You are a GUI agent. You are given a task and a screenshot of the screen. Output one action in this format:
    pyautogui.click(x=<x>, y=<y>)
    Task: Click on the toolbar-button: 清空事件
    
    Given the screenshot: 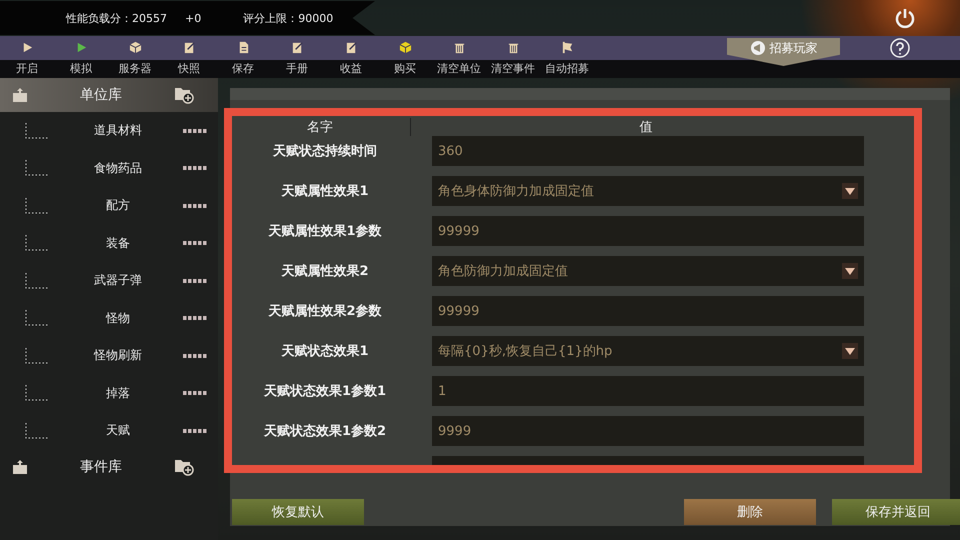 What is the action you would take?
    pyautogui.click(x=513, y=58)
    